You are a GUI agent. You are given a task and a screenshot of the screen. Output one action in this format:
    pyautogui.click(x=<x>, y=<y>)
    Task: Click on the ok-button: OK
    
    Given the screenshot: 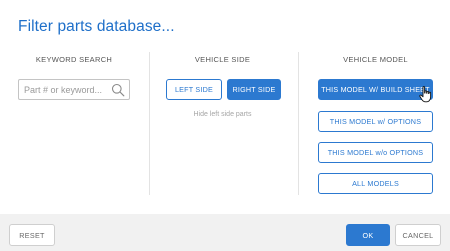 What is the action you would take?
    pyautogui.click(x=368, y=235)
    